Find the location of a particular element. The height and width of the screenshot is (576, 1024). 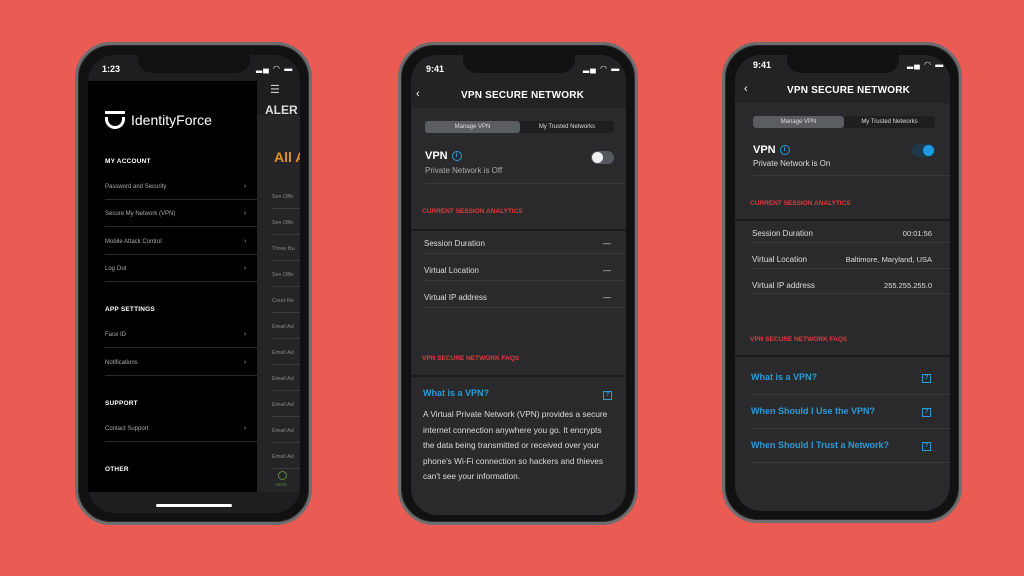

alerts-tab-label: Alerts is located at coordinates (281, 484).